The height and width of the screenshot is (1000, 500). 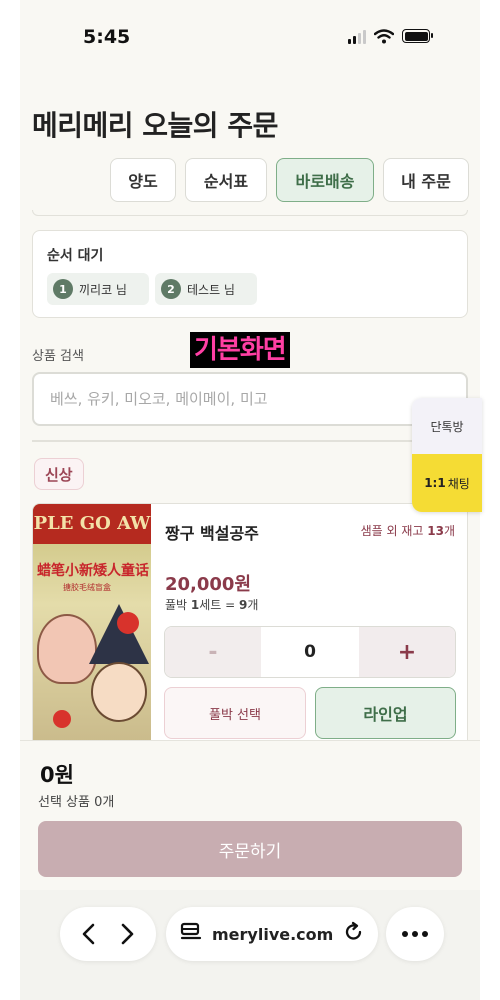 I want to click on product-image-banner: PLE GO AW, so click(x=92, y=524).